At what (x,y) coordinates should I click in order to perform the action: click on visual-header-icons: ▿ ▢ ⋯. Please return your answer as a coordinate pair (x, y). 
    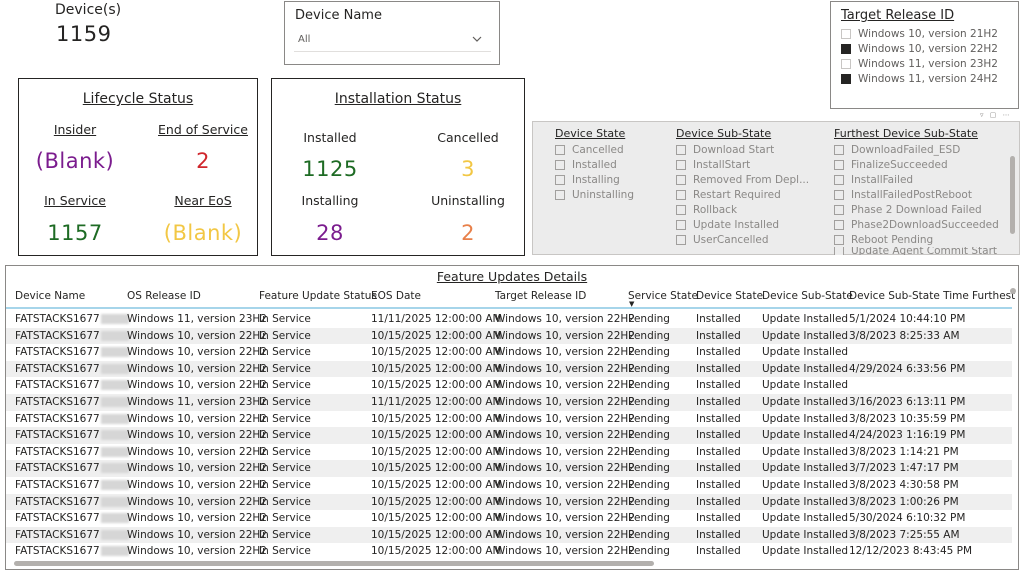
    Looking at the image, I should click on (996, 115).